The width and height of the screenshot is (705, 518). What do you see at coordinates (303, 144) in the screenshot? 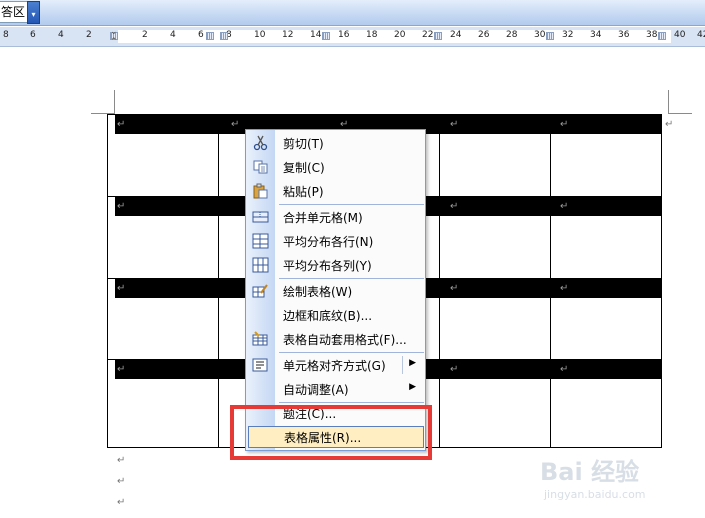
I see `menu-item-label: 剪切(T)` at bounding box center [303, 144].